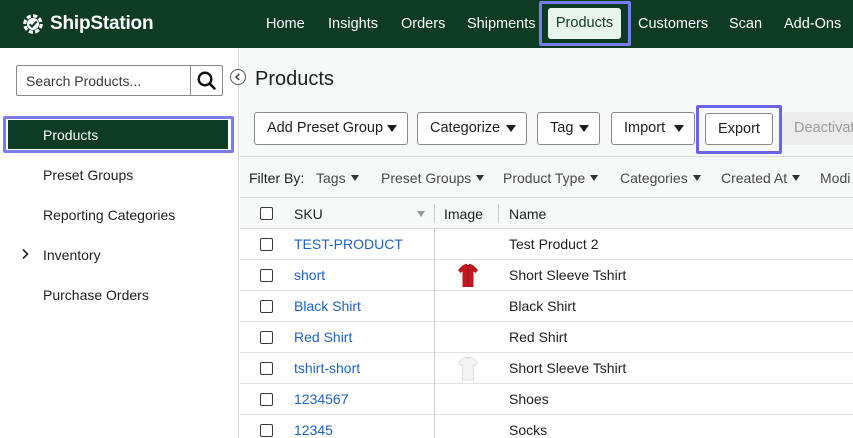 Image resolution: width=853 pixels, height=438 pixels. I want to click on table-row: Red Shirt Red Shirt, so click(546, 337).